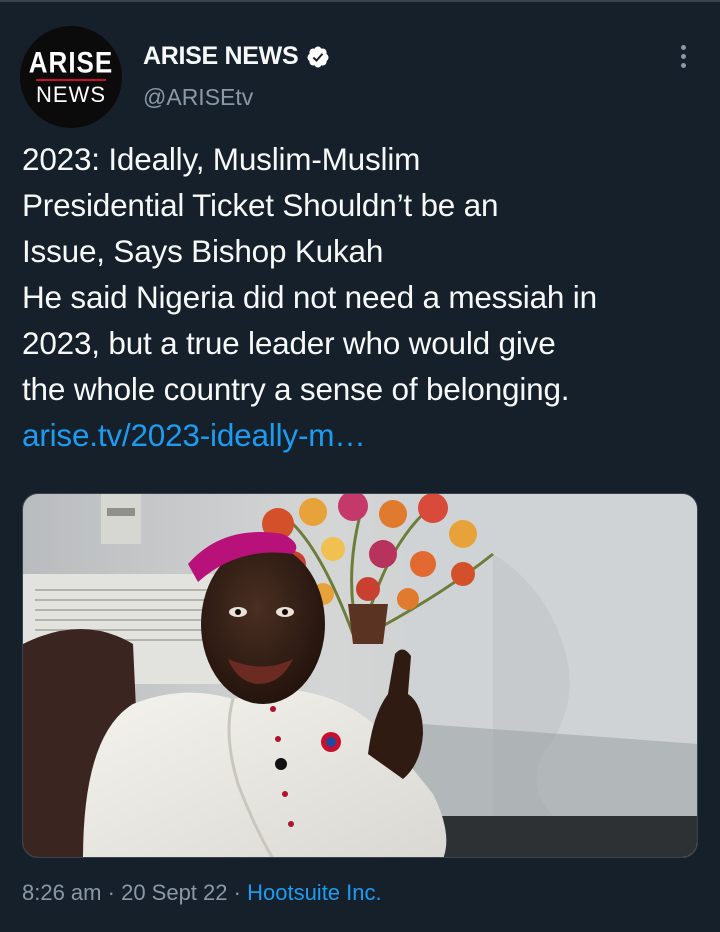 The image size is (720, 932). Describe the element at coordinates (289, 343) in the screenshot. I see `tweet-line: 2023, but a true leader who would give` at that location.